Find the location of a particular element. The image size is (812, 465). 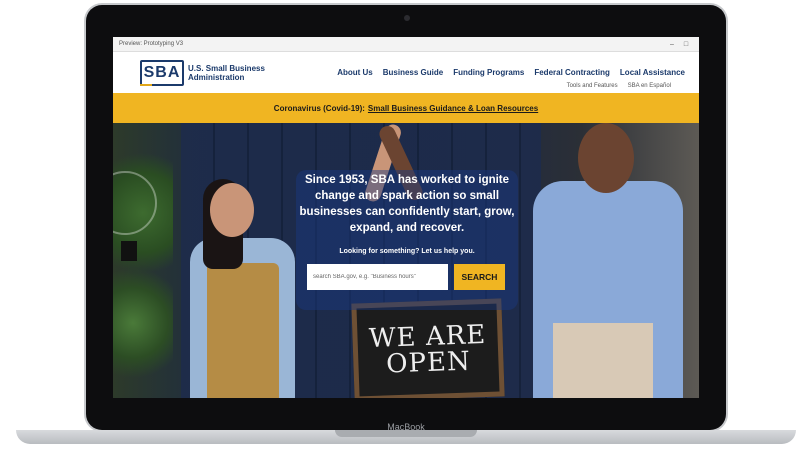

search-button: SEARCH is located at coordinates (479, 277).